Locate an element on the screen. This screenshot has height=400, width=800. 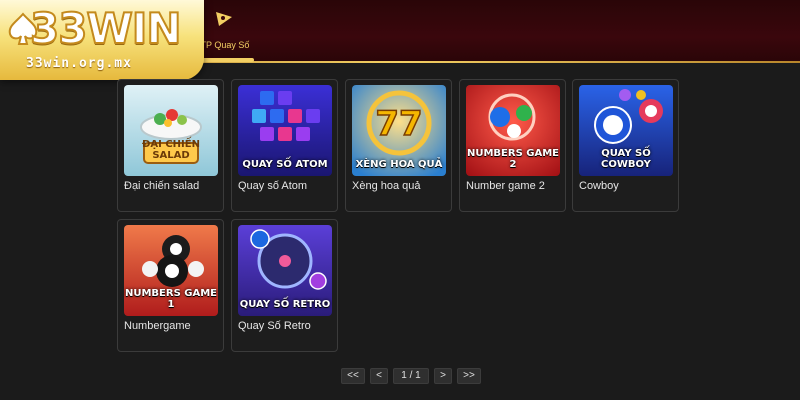
game-title: Numbergame is located at coordinates (157, 326).